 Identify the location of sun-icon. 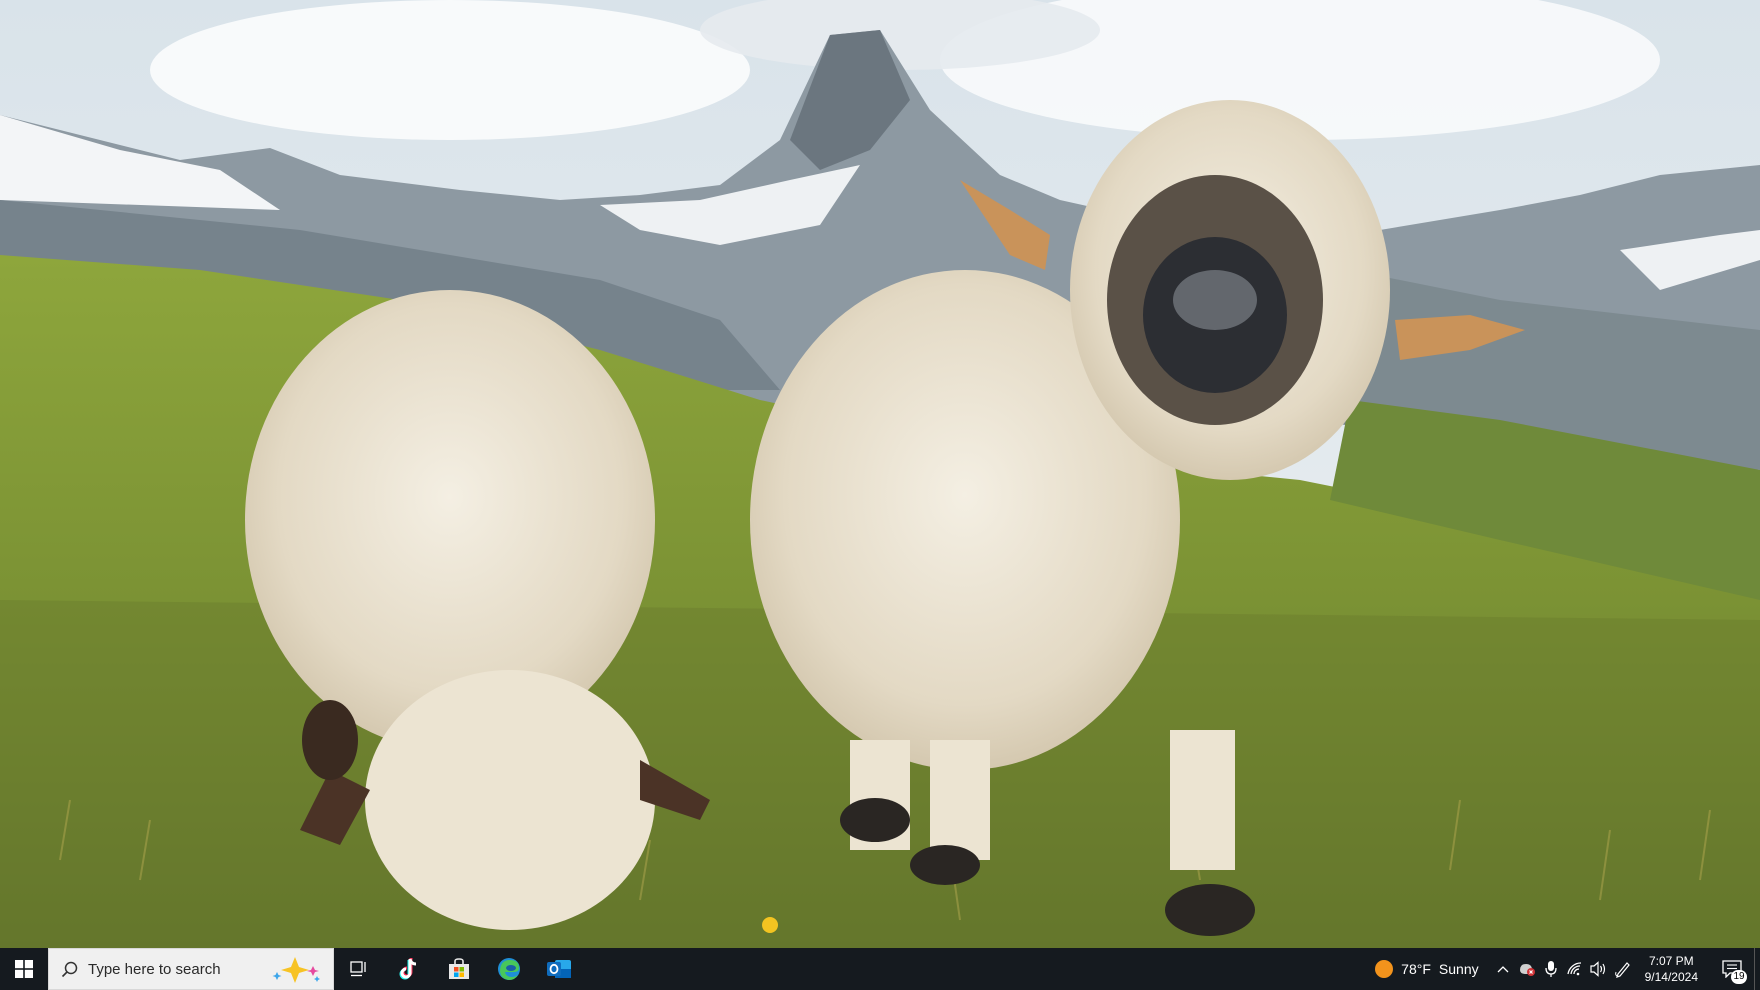
(1384, 969).